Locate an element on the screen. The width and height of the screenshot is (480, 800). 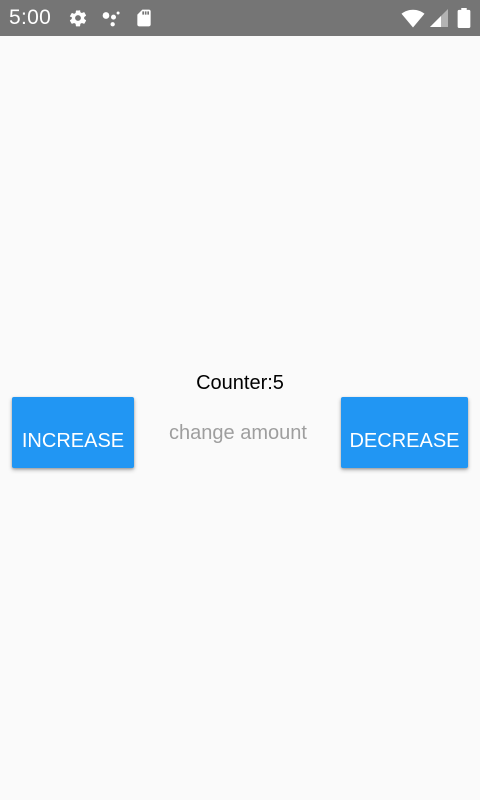
increase-button-label: INCREASE is located at coordinates (73, 440).